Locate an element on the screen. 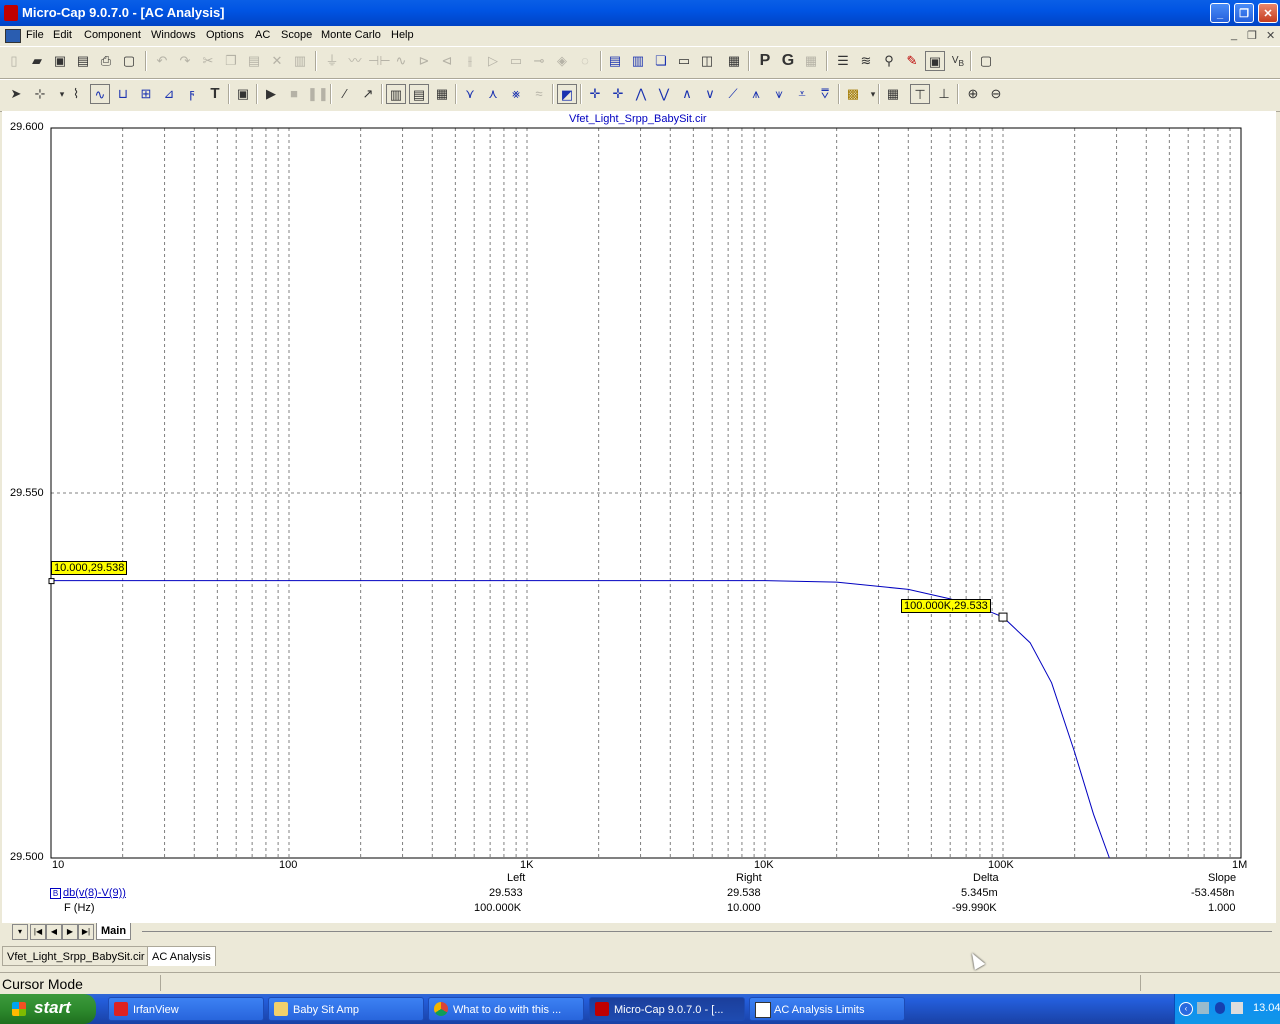 This screenshot has height=1024, width=1280. open-icon: ▰ is located at coordinates (37, 61).